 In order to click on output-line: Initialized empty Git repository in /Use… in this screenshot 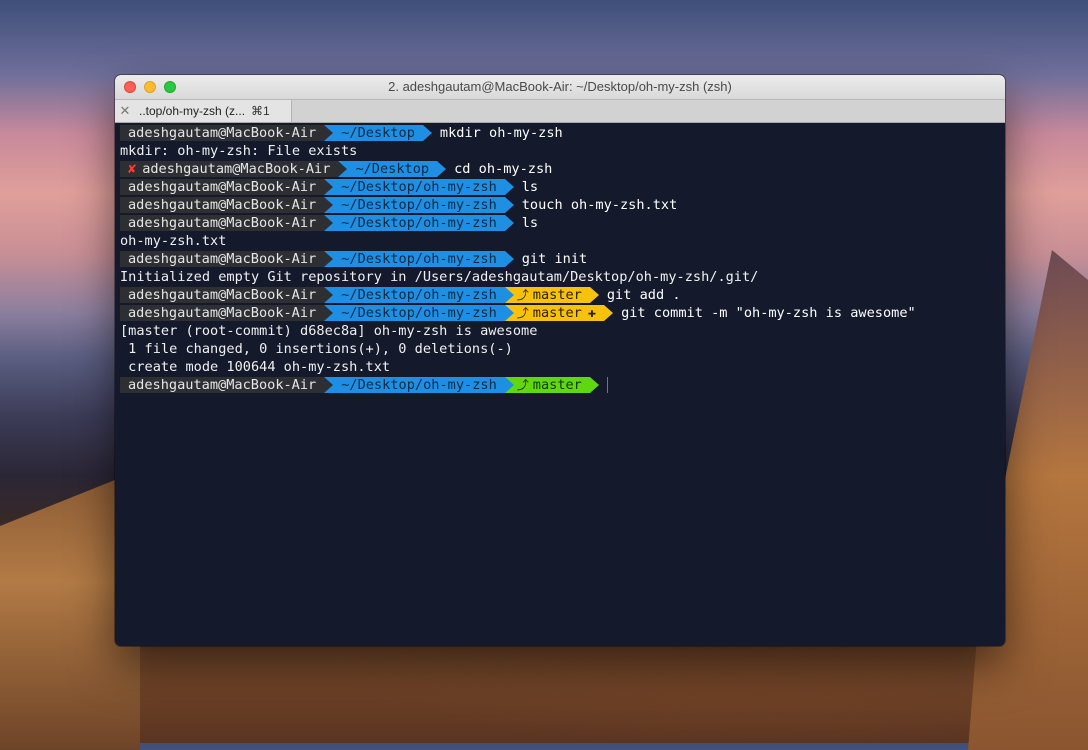, I will do `click(439, 277)`.